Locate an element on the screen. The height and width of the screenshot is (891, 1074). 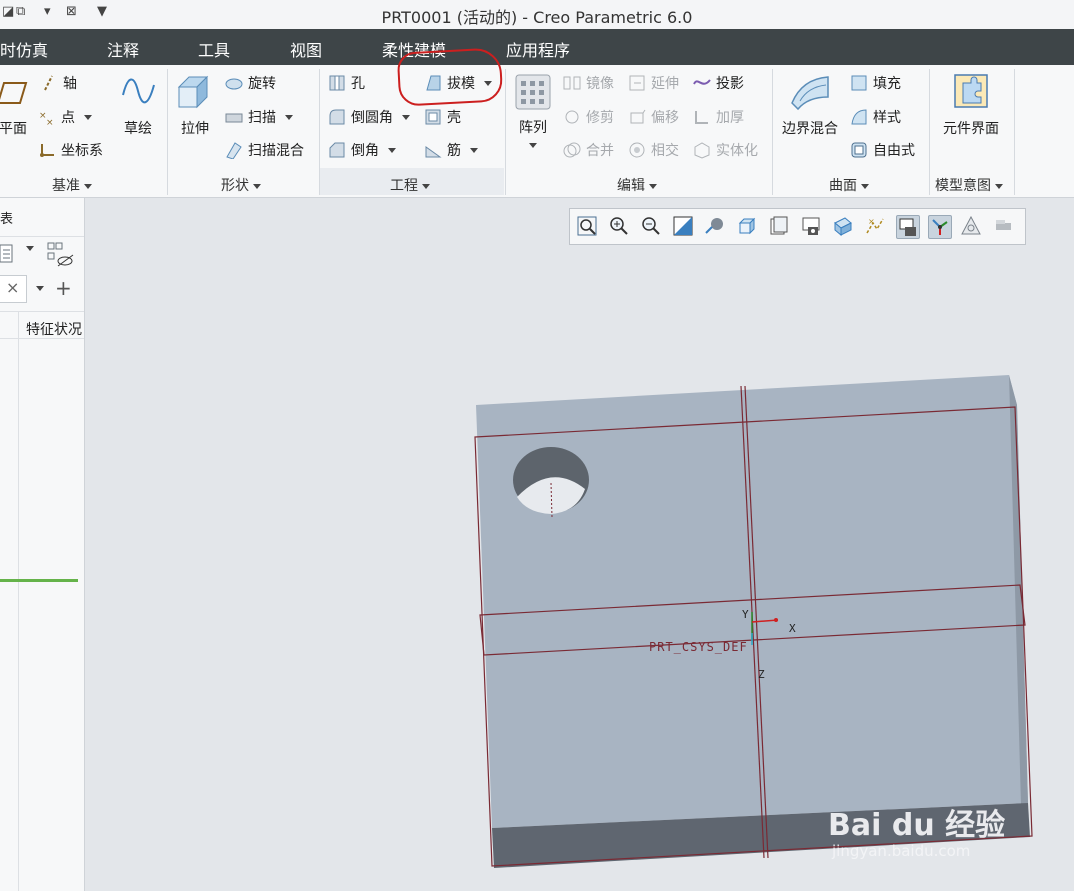
graphics-settings-icon is located at coordinates (1003, 226).